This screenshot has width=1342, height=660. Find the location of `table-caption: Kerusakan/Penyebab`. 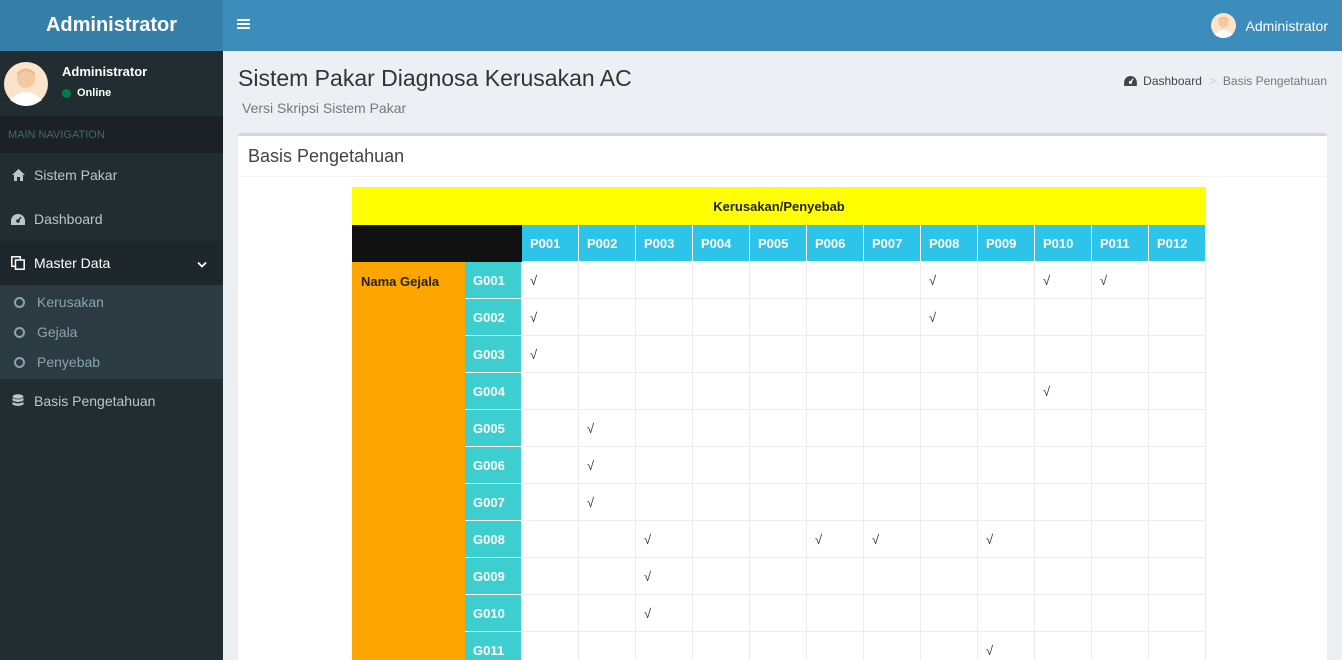

table-caption: Kerusakan/Penyebab is located at coordinates (779, 206).